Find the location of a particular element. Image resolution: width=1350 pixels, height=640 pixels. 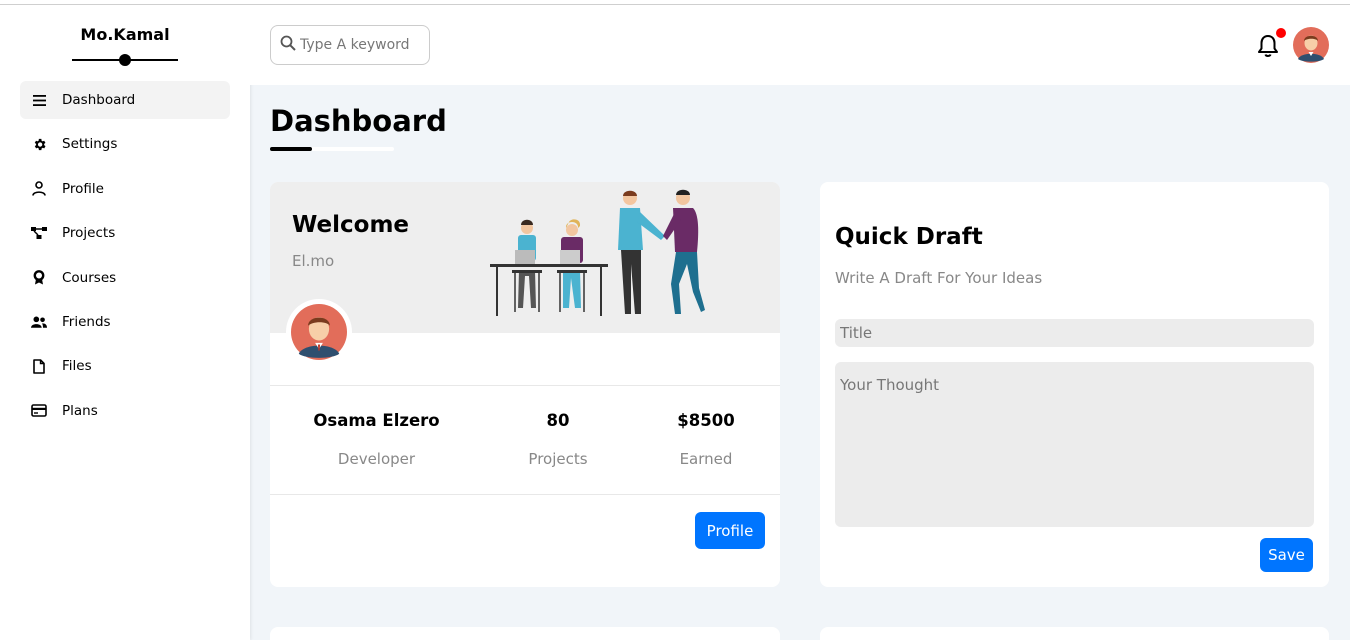

stat-earned: $8500 Earned is located at coordinates (706, 439).